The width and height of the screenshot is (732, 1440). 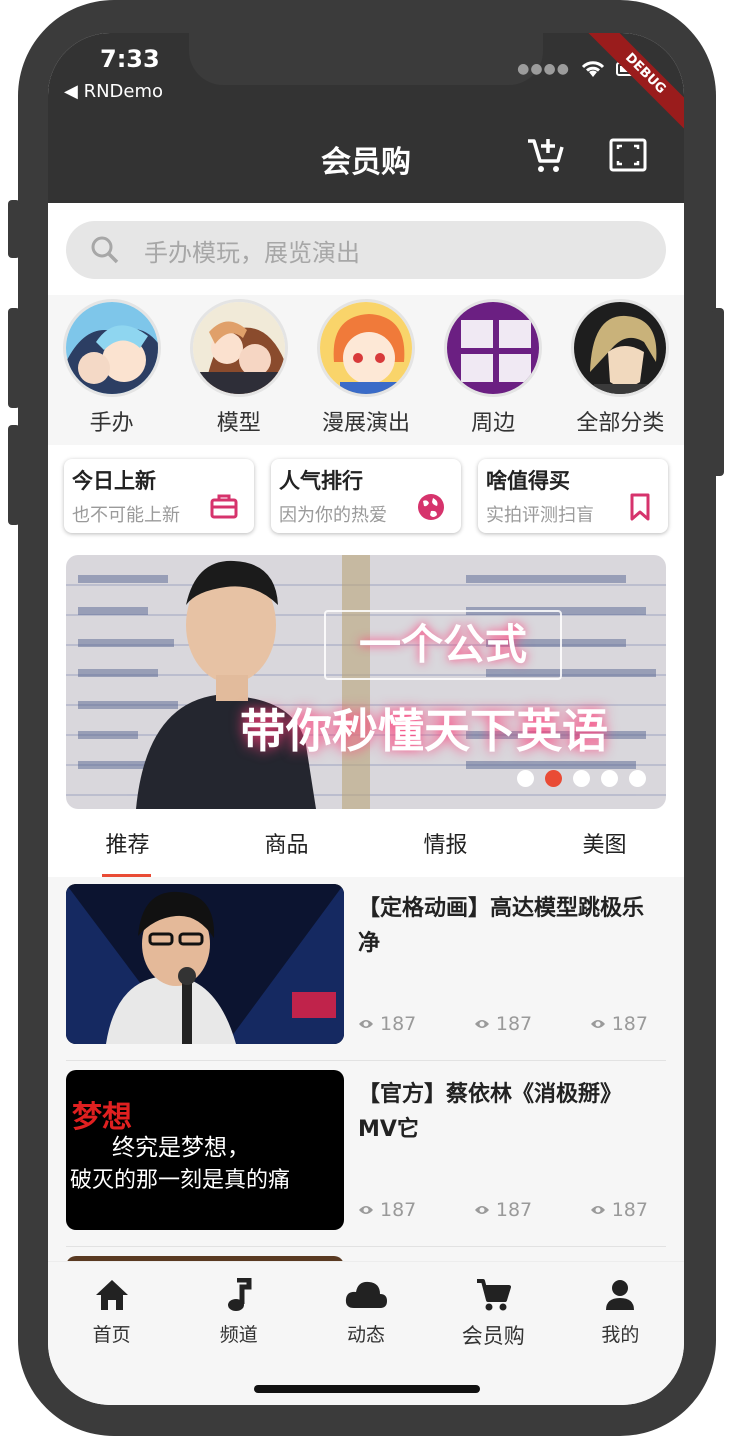 I want to click on banner-headline: 一个公式, so click(x=443, y=645).